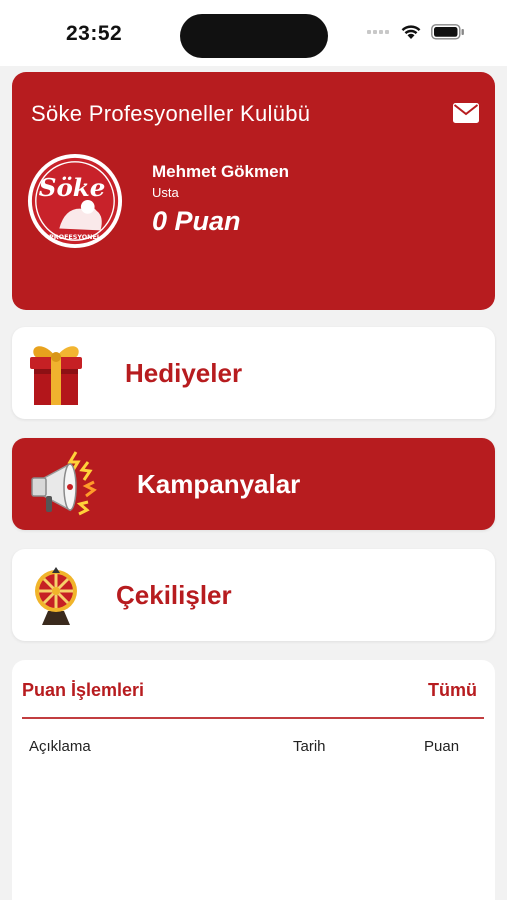 This screenshot has width=507, height=900. I want to click on gifts-label: Hediyeler, so click(184, 373).